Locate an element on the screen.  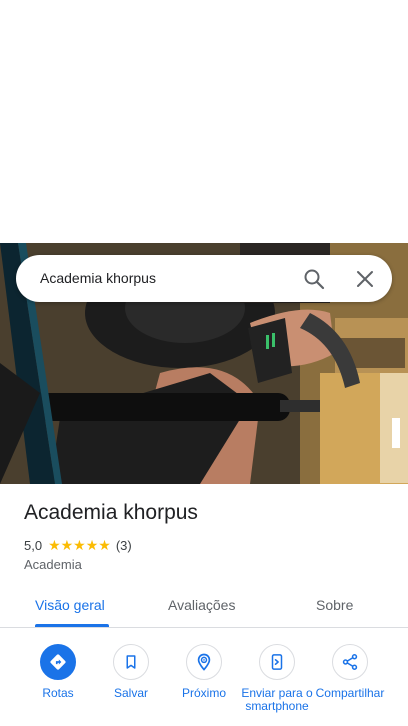
nearby-button: Próximo is located at coordinates (204, 672).